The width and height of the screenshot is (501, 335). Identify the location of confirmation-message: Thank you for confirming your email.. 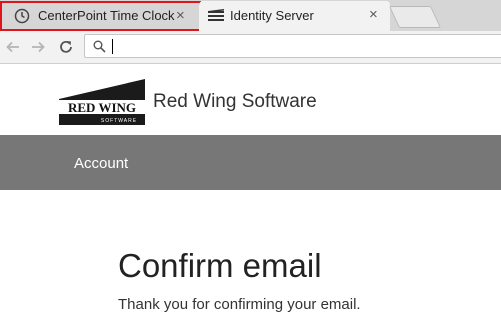
(239, 304).